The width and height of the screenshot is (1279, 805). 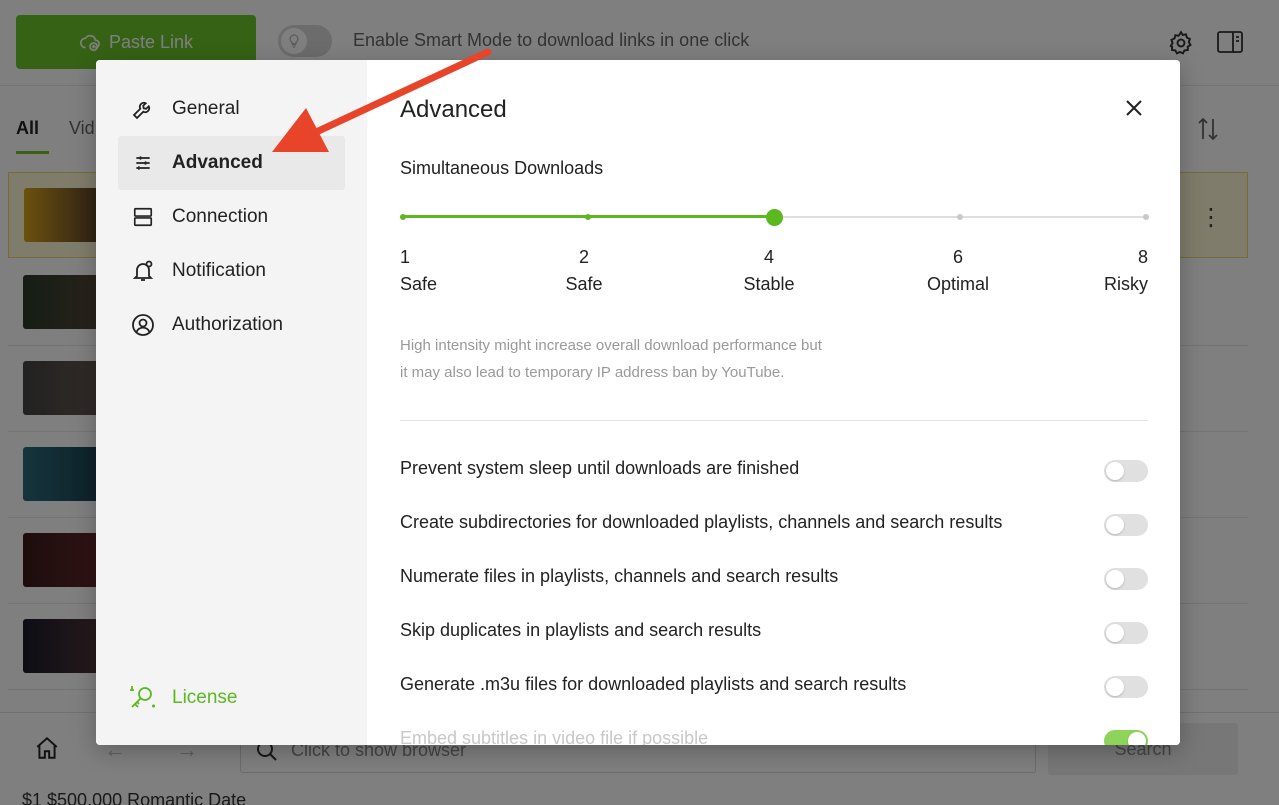 I want to click on sidebar-item-advanced: Advanced, so click(x=231, y=163).